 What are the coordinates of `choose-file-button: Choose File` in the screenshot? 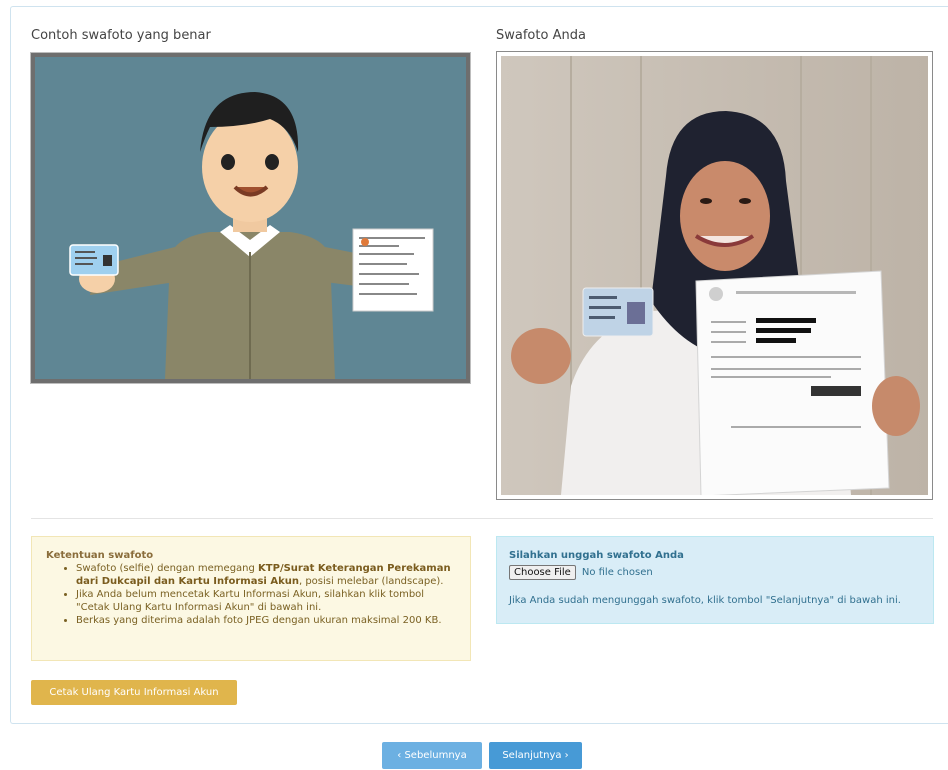 It's located at (542, 572).